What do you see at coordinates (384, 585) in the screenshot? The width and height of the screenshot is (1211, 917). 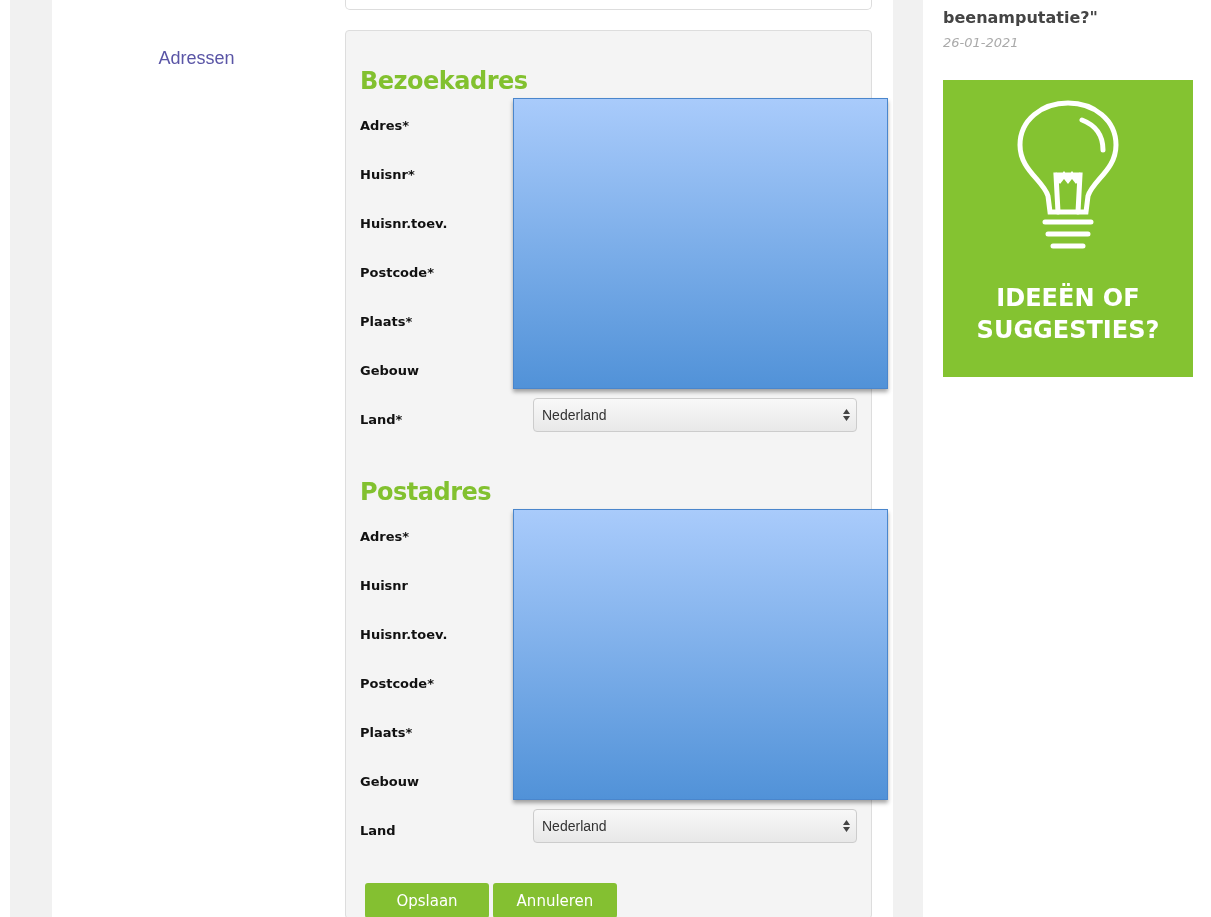 I see `field-label: Huisnr` at bounding box center [384, 585].